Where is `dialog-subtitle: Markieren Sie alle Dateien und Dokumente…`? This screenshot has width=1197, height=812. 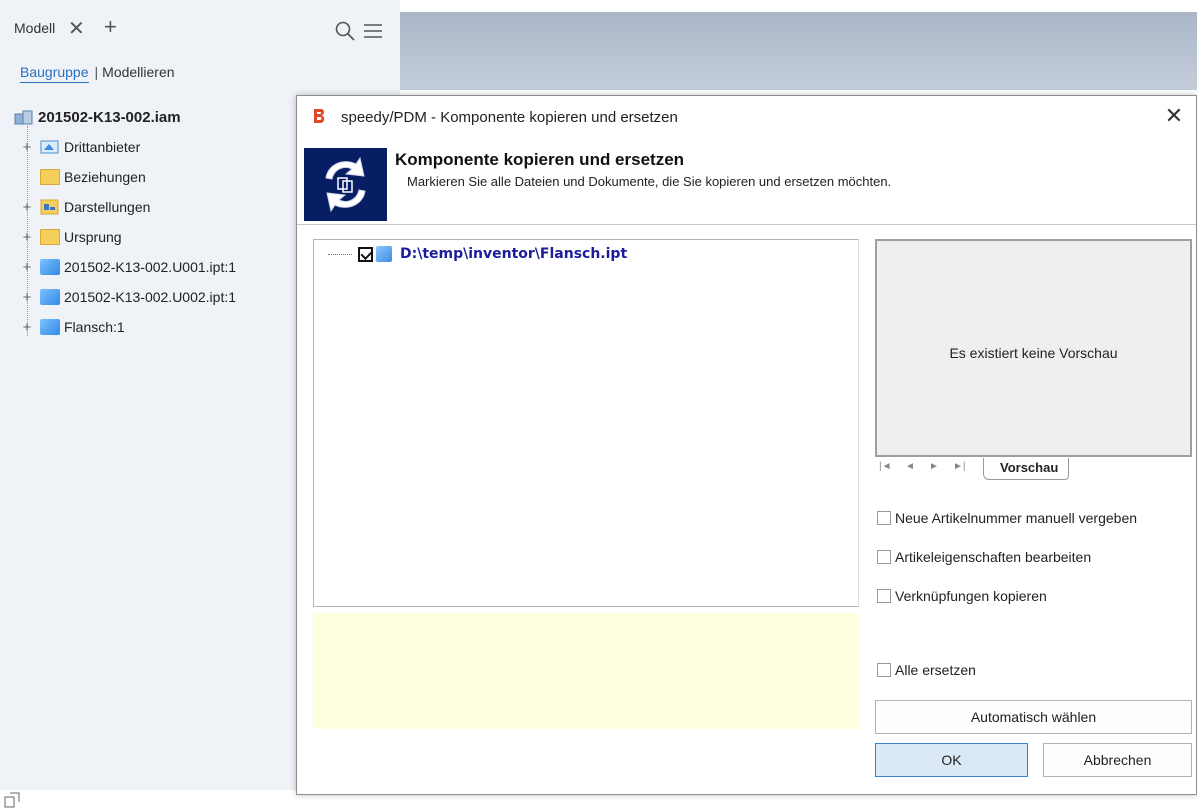 dialog-subtitle: Markieren Sie alle Dateien und Dokumente… is located at coordinates (649, 181).